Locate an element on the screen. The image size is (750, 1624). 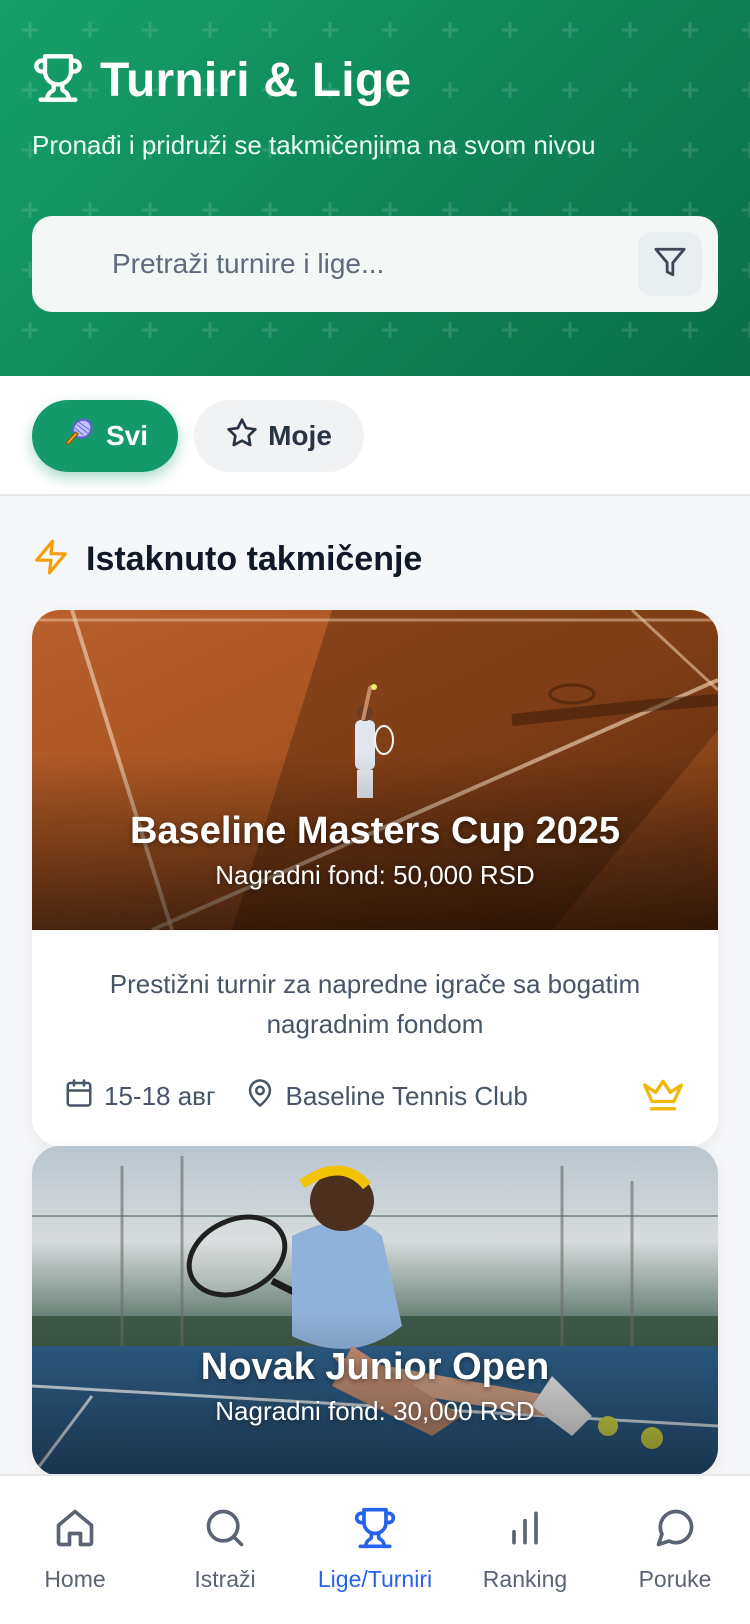
bottom-navigation: Home Istraži Lige/Turniri Ranking Poruke is located at coordinates (375, 1549).